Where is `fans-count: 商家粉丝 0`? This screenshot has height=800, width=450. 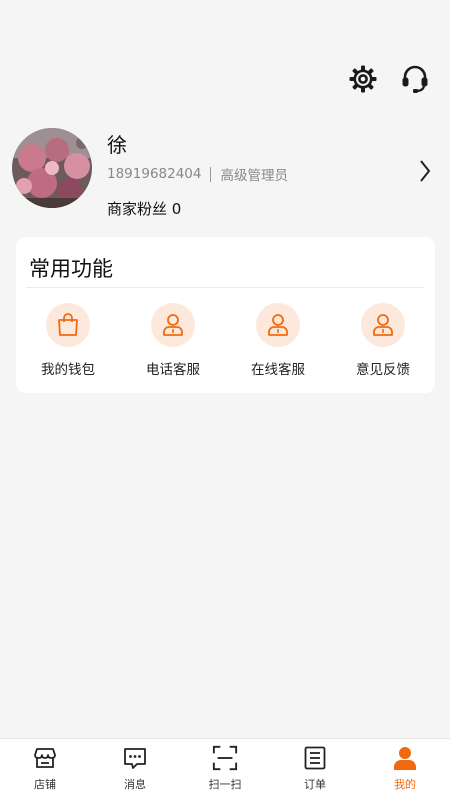 fans-count: 商家粉丝 0 is located at coordinates (144, 209).